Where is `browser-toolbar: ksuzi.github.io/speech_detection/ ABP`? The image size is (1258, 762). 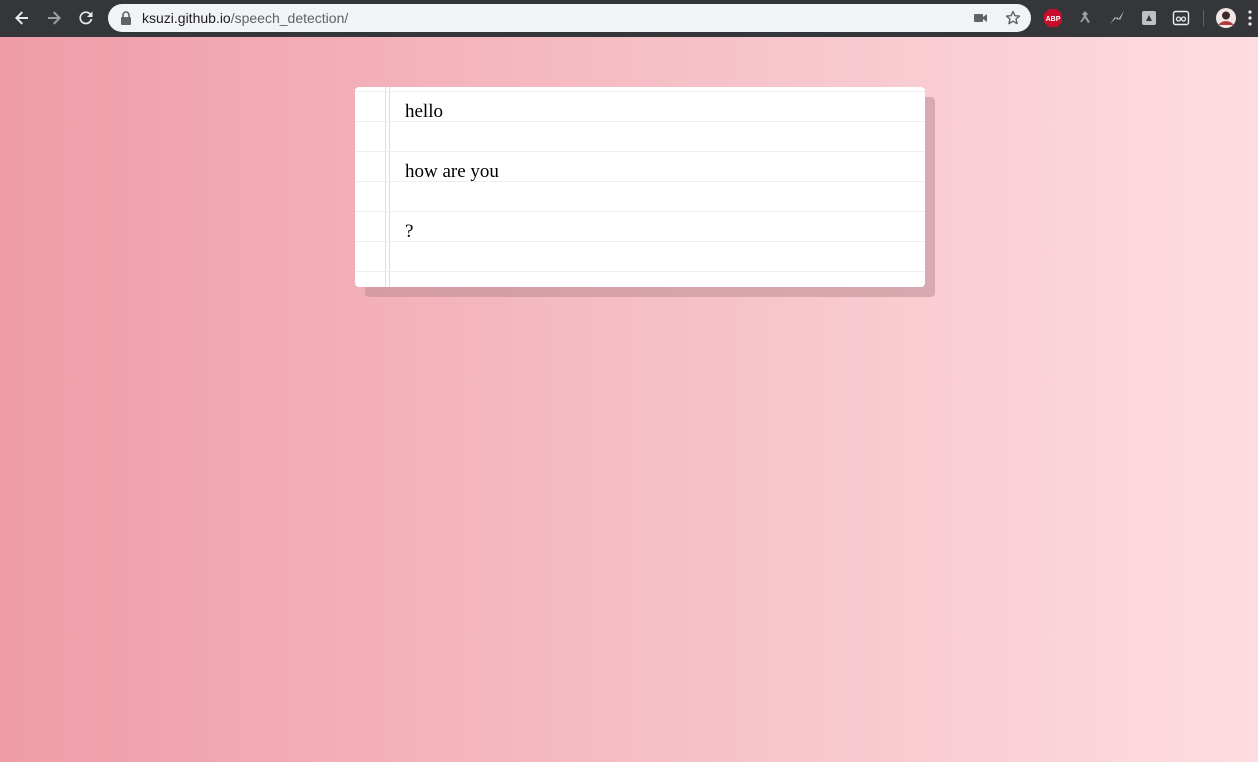 browser-toolbar: ksuzi.github.io/speech_detection/ ABP is located at coordinates (629, 18).